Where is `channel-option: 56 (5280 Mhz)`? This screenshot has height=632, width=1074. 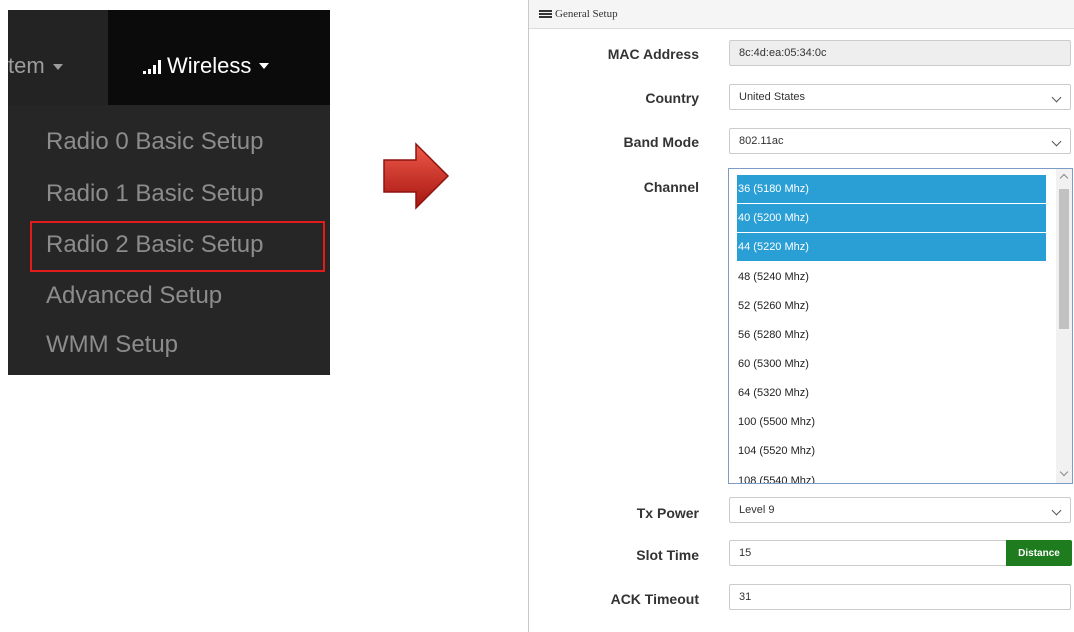
channel-option: 56 (5280 Mhz) is located at coordinates (891, 335).